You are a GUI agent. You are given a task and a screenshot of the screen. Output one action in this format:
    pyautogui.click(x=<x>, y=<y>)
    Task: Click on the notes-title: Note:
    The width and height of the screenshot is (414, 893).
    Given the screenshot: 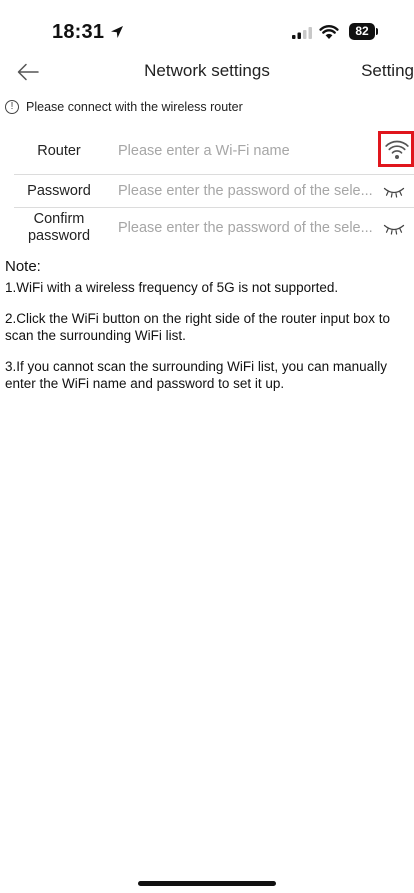 What is the action you would take?
    pyautogui.click(x=23, y=266)
    